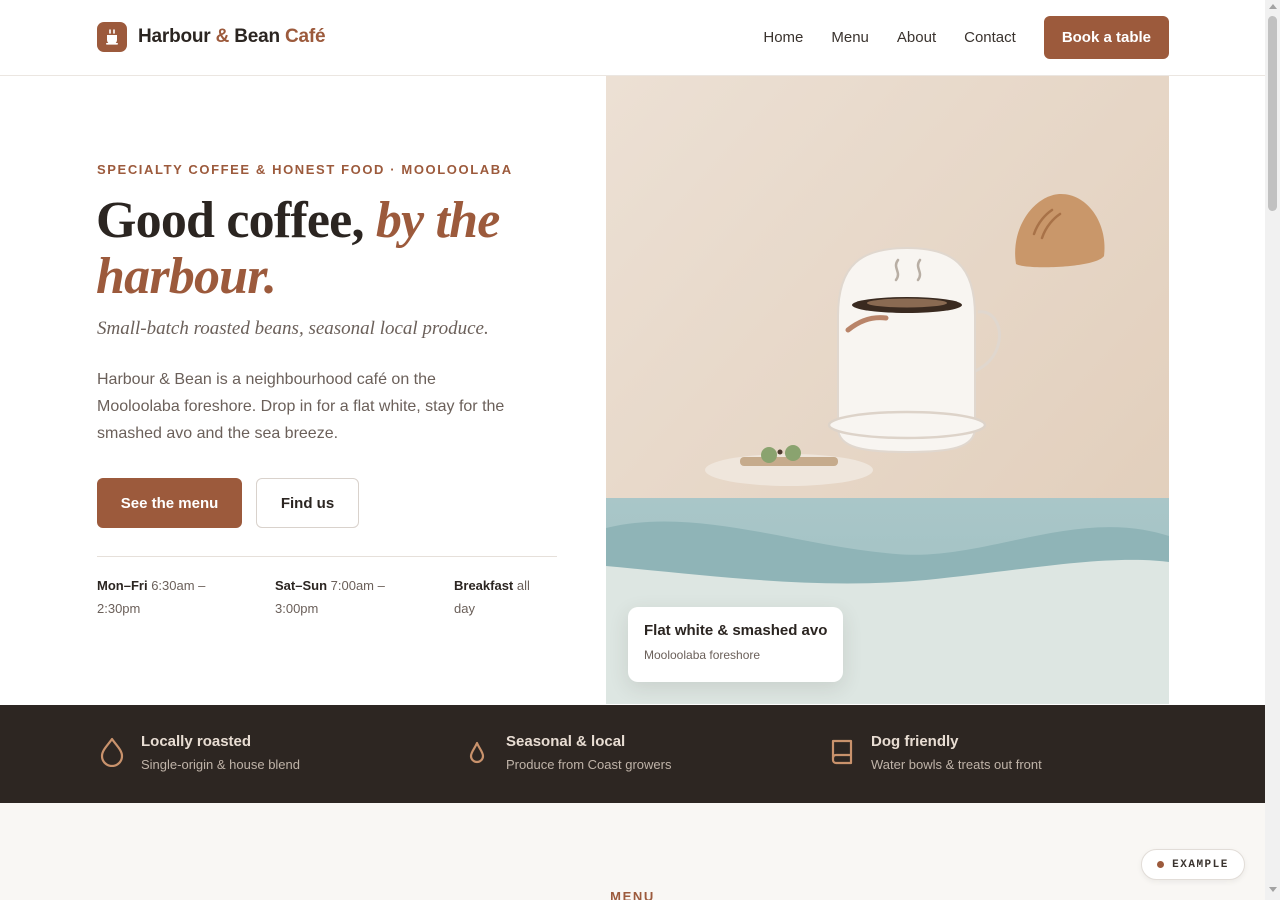 The width and height of the screenshot is (1280, 900). I want to click on scroll-up-arrow-icon, so click(1273, 6).